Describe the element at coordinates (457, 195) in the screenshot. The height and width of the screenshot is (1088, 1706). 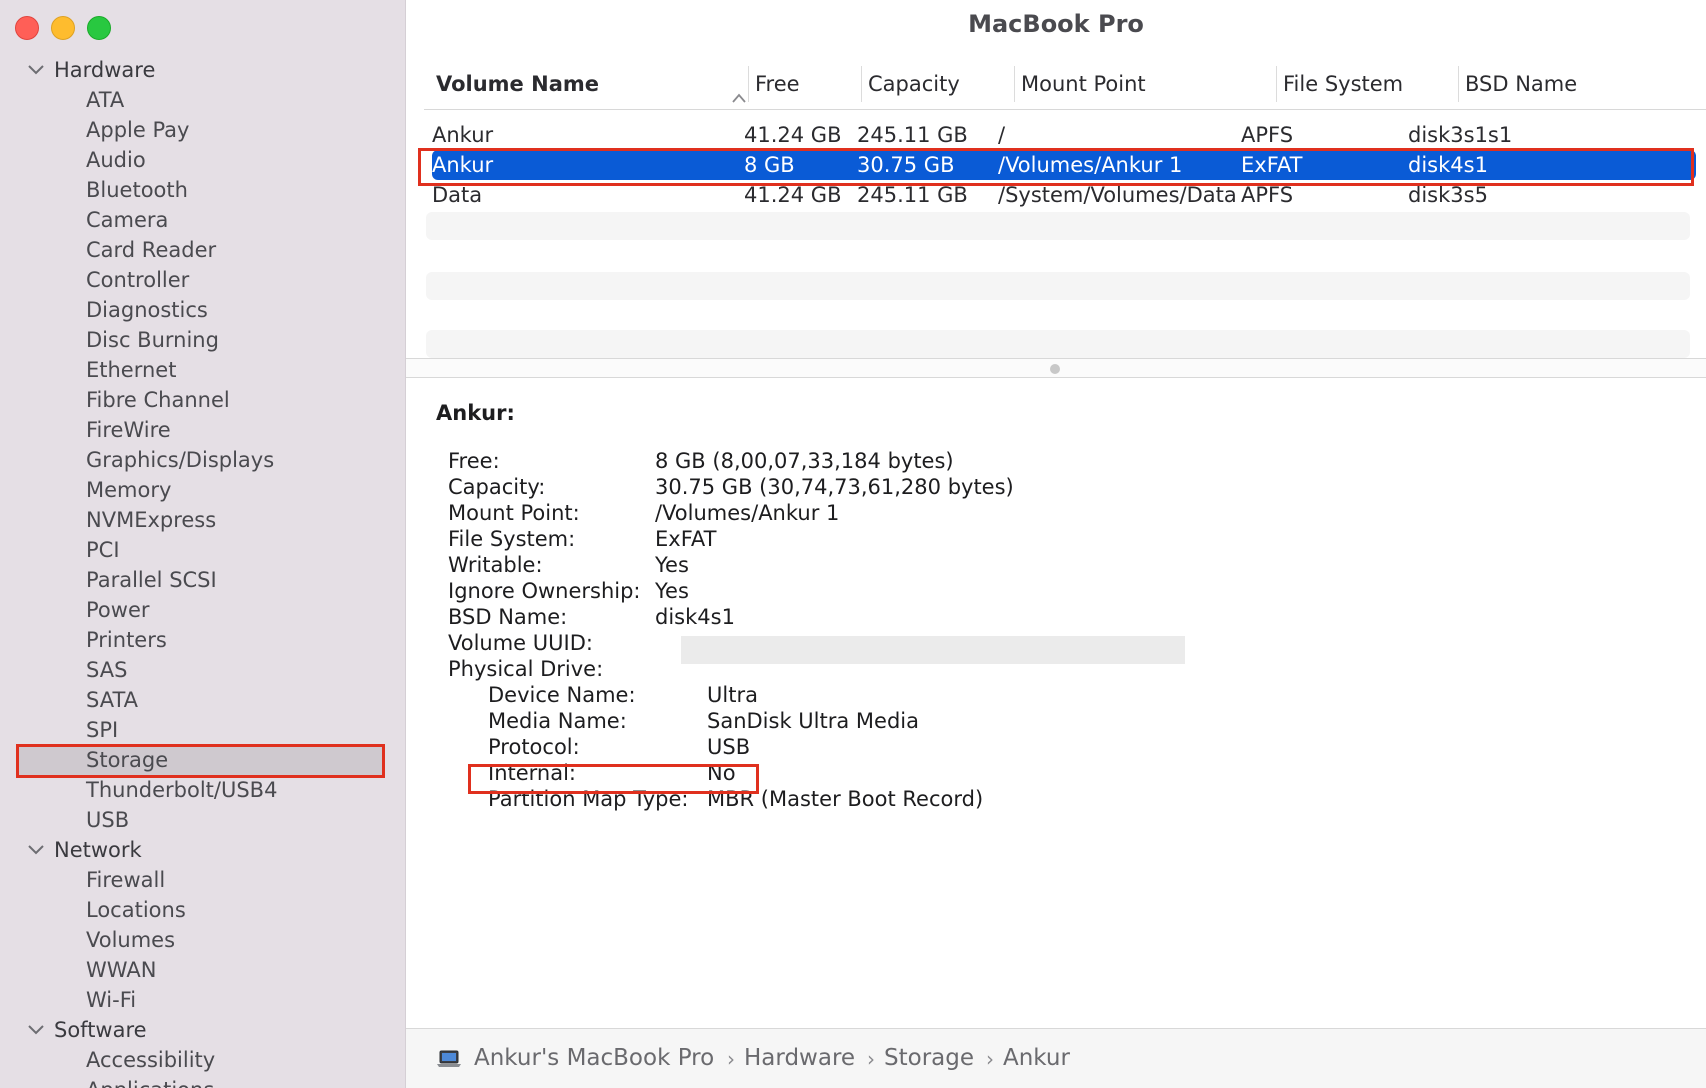
I see `table-cell: Data` at that location.